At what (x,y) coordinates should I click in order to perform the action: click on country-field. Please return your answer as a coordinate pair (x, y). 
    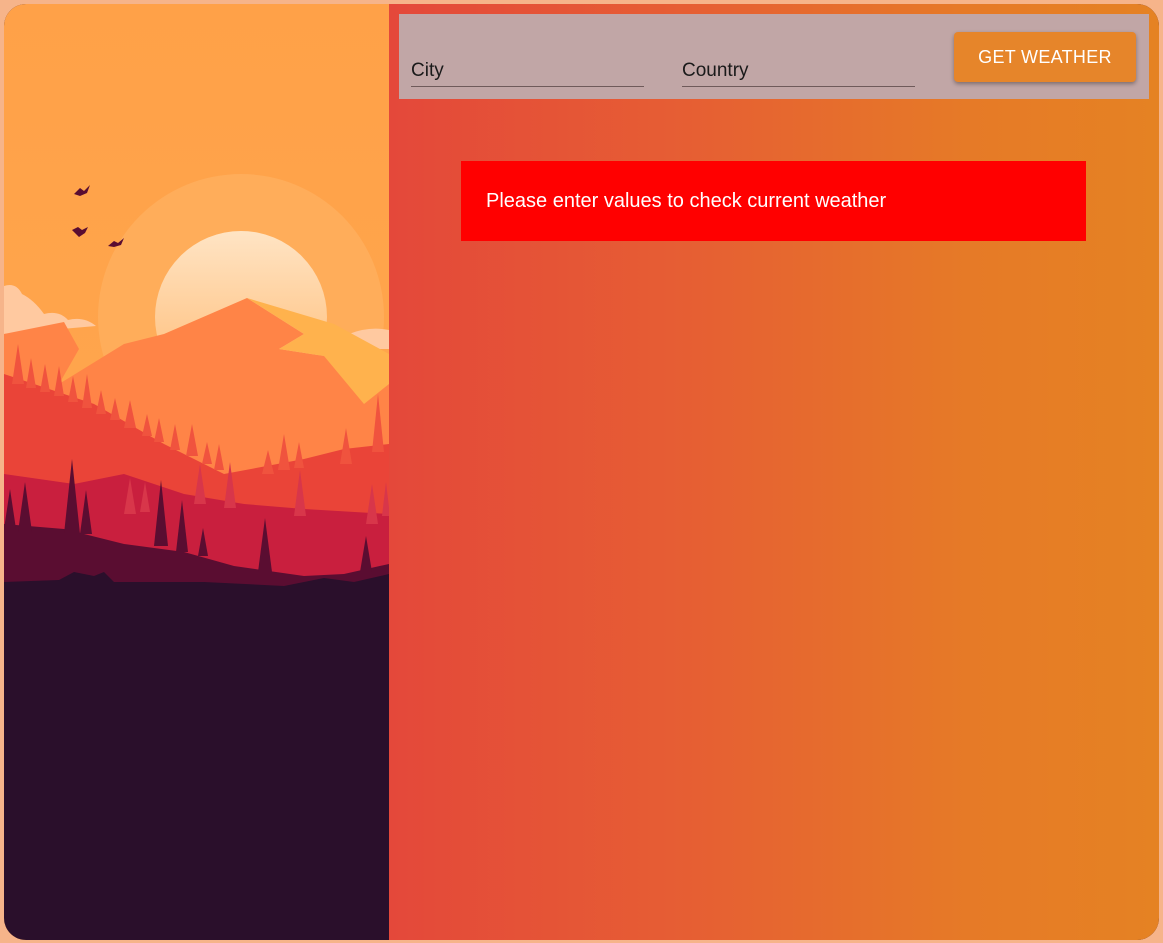
    Looking at the image, I should click on (798, 65).